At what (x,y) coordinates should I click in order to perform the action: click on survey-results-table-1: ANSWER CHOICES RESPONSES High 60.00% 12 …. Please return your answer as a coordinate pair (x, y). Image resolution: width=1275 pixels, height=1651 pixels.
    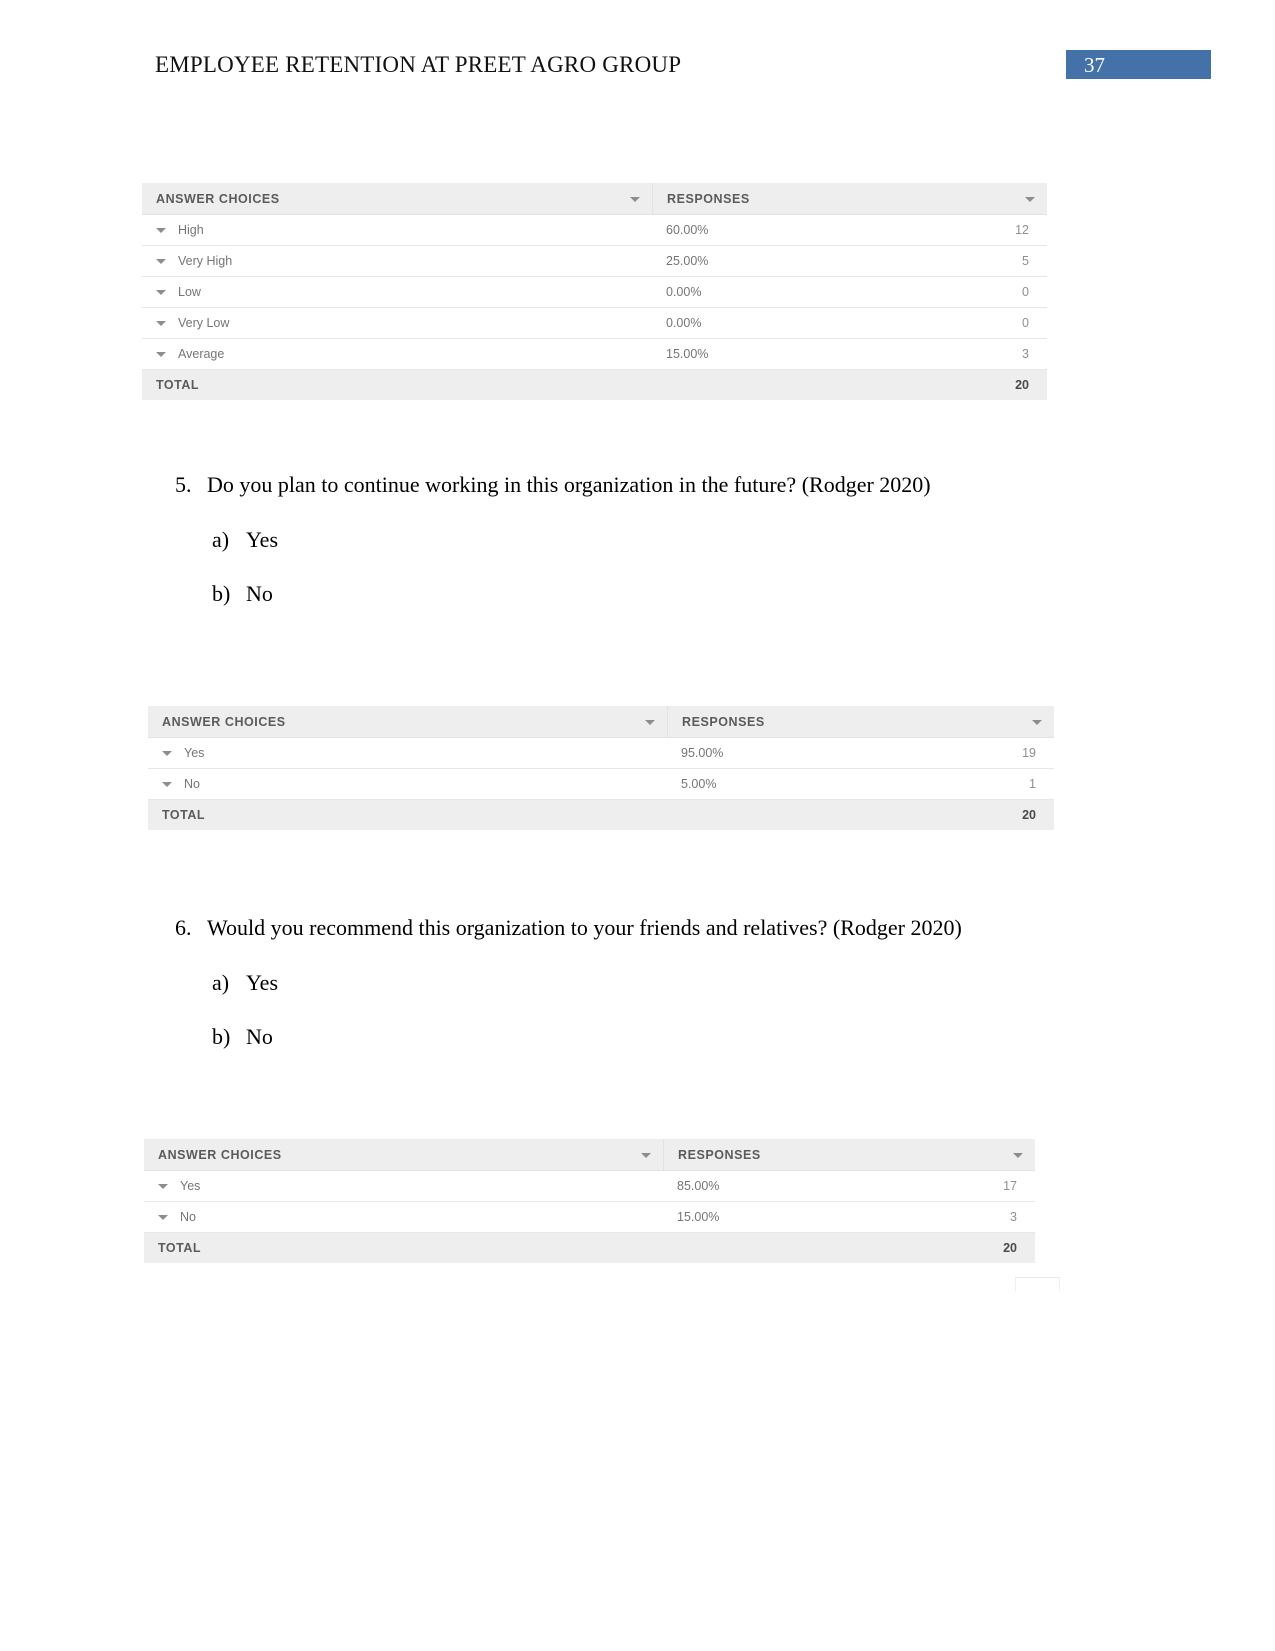
    Looking at the image, I should click on (594, 291).